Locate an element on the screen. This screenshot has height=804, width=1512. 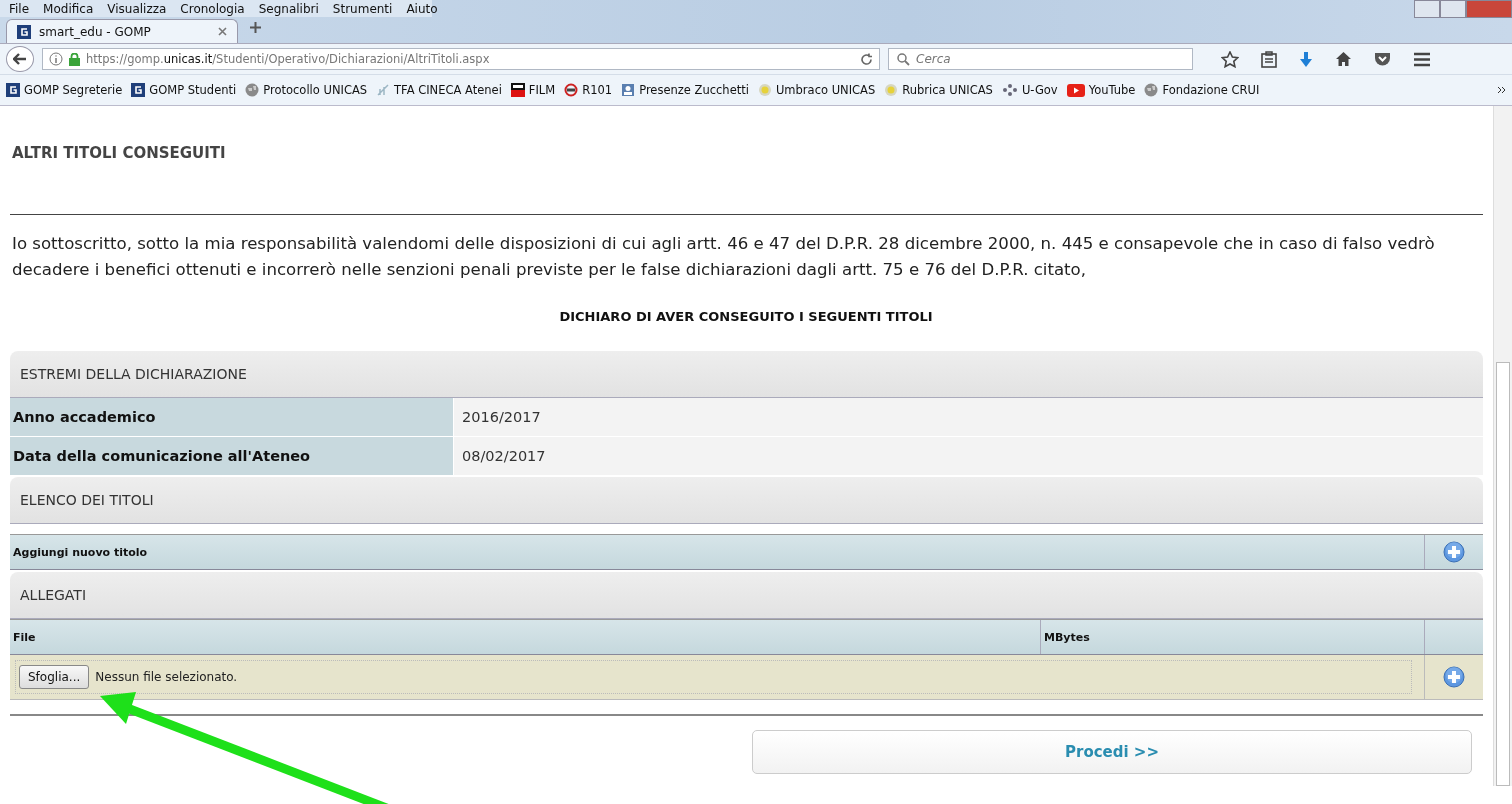
bookmark-label: Fondazione CRUI is located at coordinates (1211, 90).